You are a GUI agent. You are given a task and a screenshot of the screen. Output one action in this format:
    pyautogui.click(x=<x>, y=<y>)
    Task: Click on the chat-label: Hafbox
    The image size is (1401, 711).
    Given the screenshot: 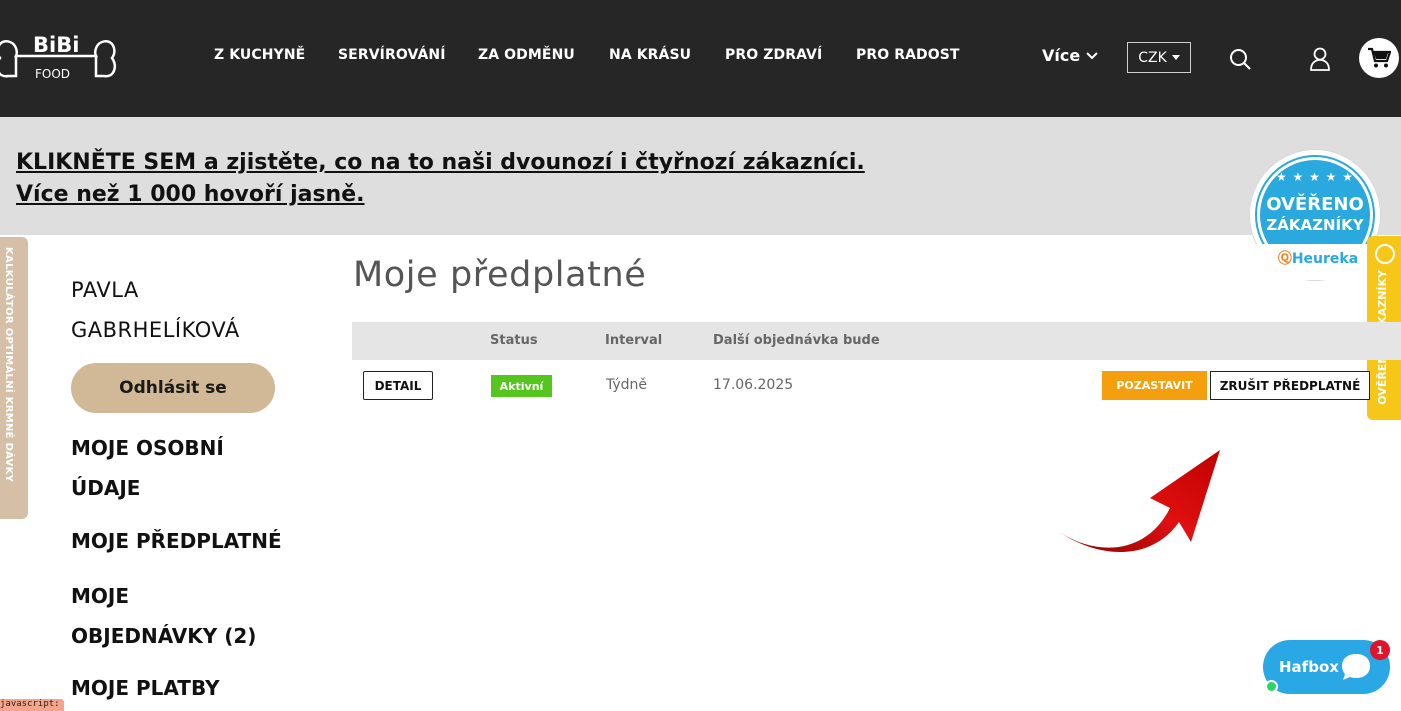 What is the action you would take?
    pyautogui.click(x=1309, y=667)
    